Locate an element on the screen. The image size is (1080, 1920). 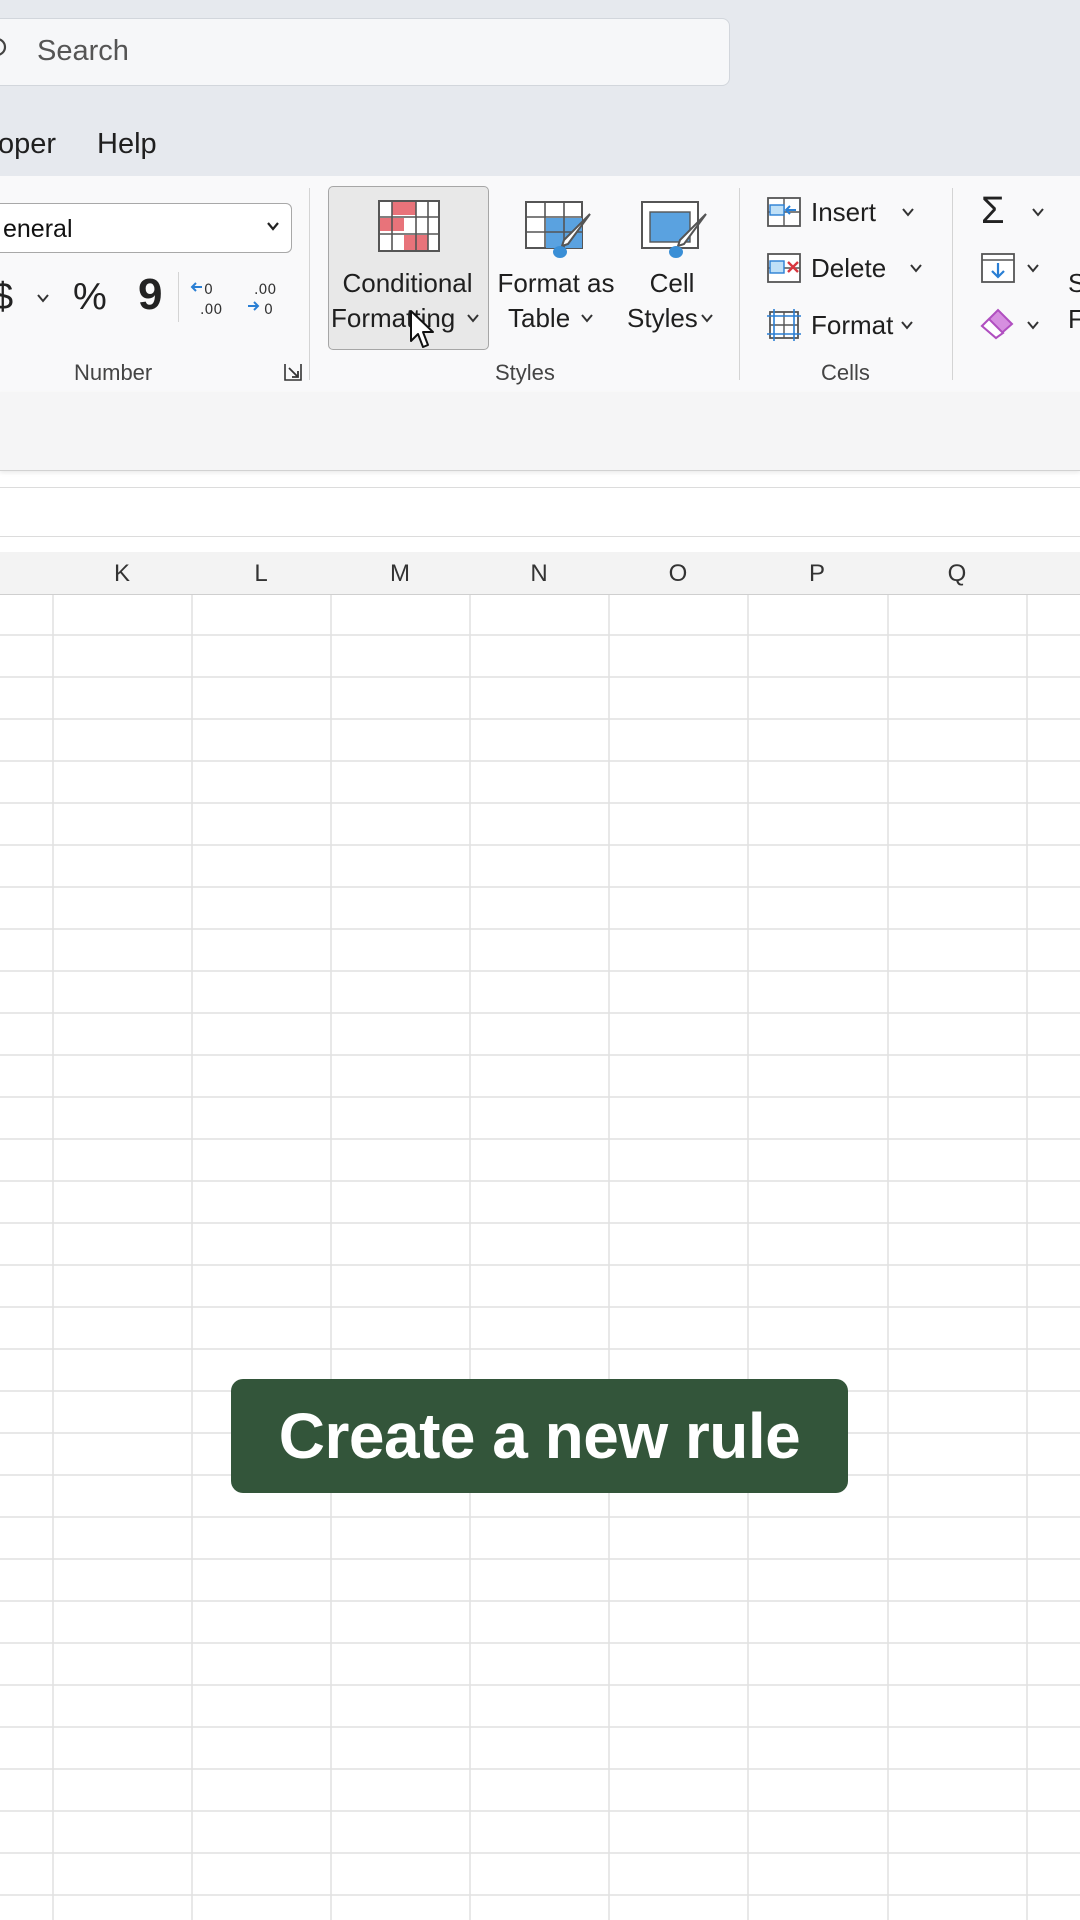
column-header-l: L is located at coordinates (261, 574).